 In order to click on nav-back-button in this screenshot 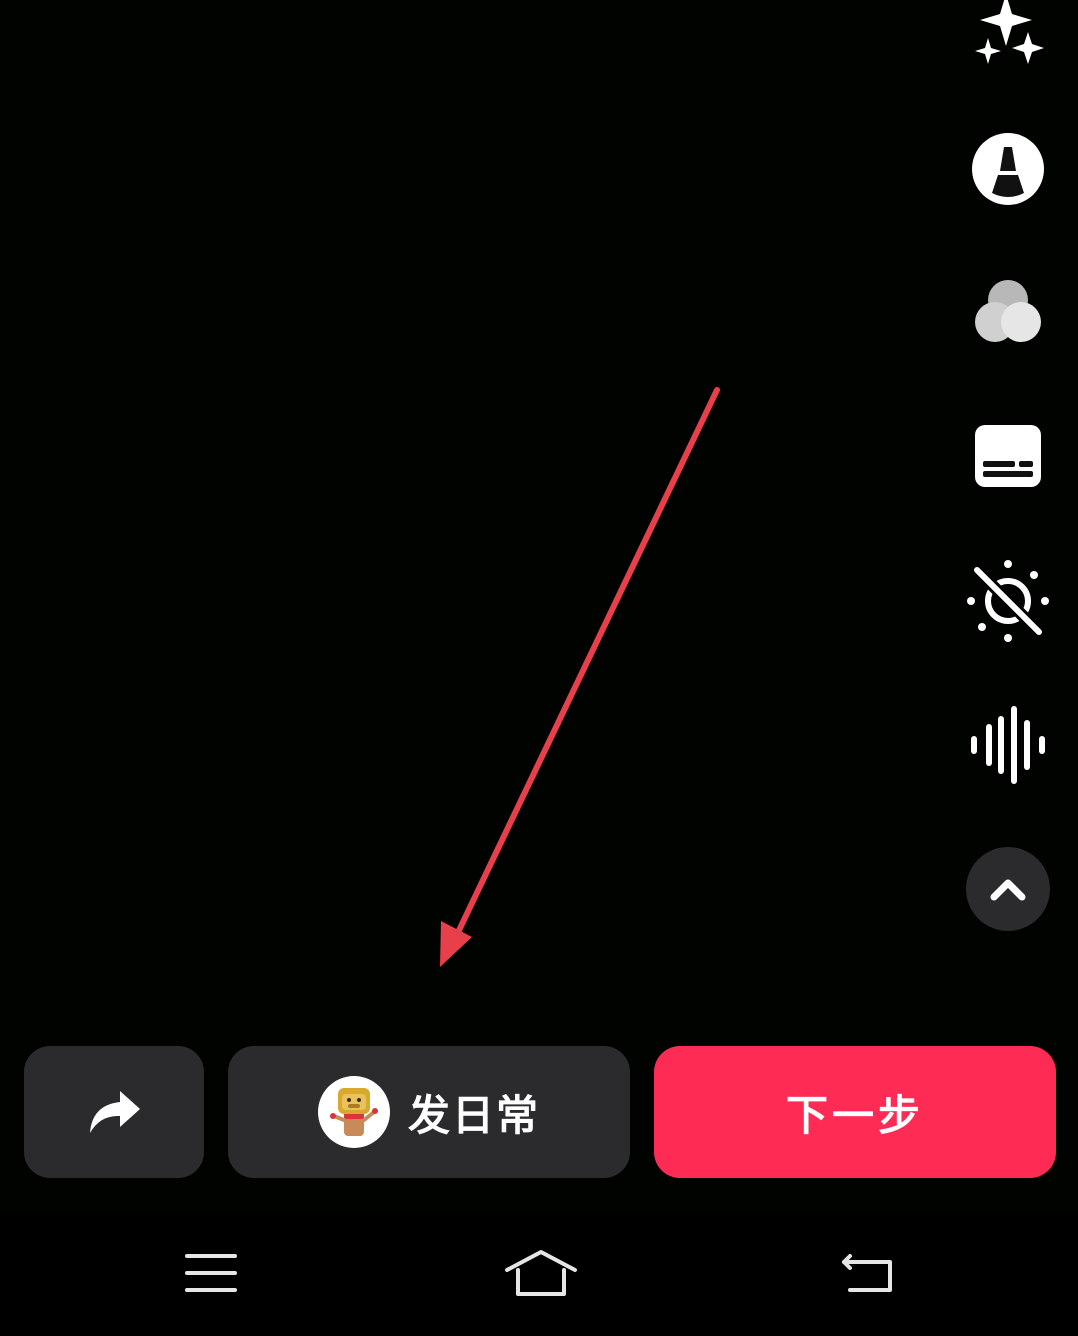, I will do `click(868, 1273)`.